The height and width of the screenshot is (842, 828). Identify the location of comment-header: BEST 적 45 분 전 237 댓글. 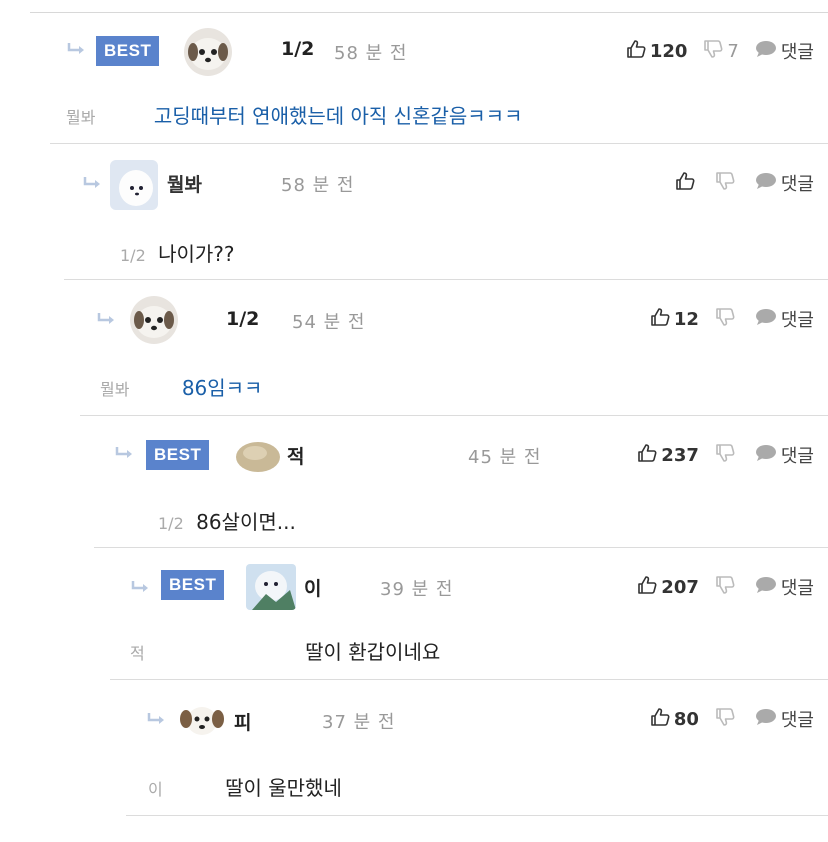
(461, 448).